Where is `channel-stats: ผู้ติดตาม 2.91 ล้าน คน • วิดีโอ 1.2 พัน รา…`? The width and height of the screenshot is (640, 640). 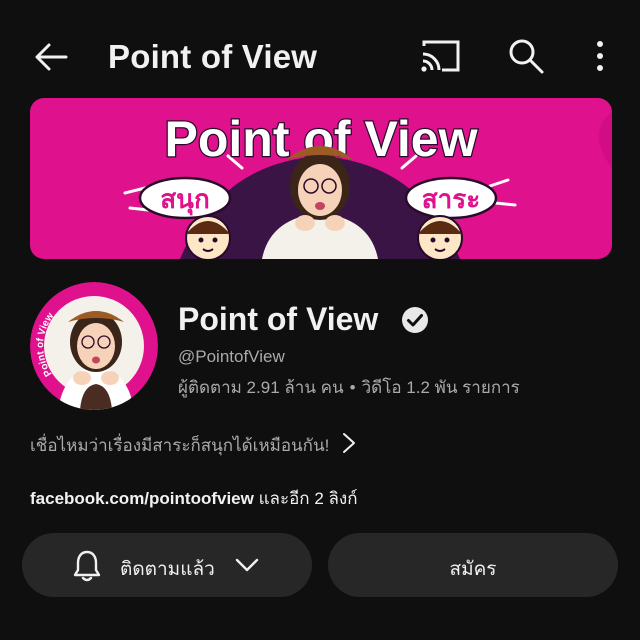 channel-stats: ผู้ติดตาม 2.91 ล้าน คน • วิดีโอ 1.2 พัน รา… is located at coordinates (349, 387).